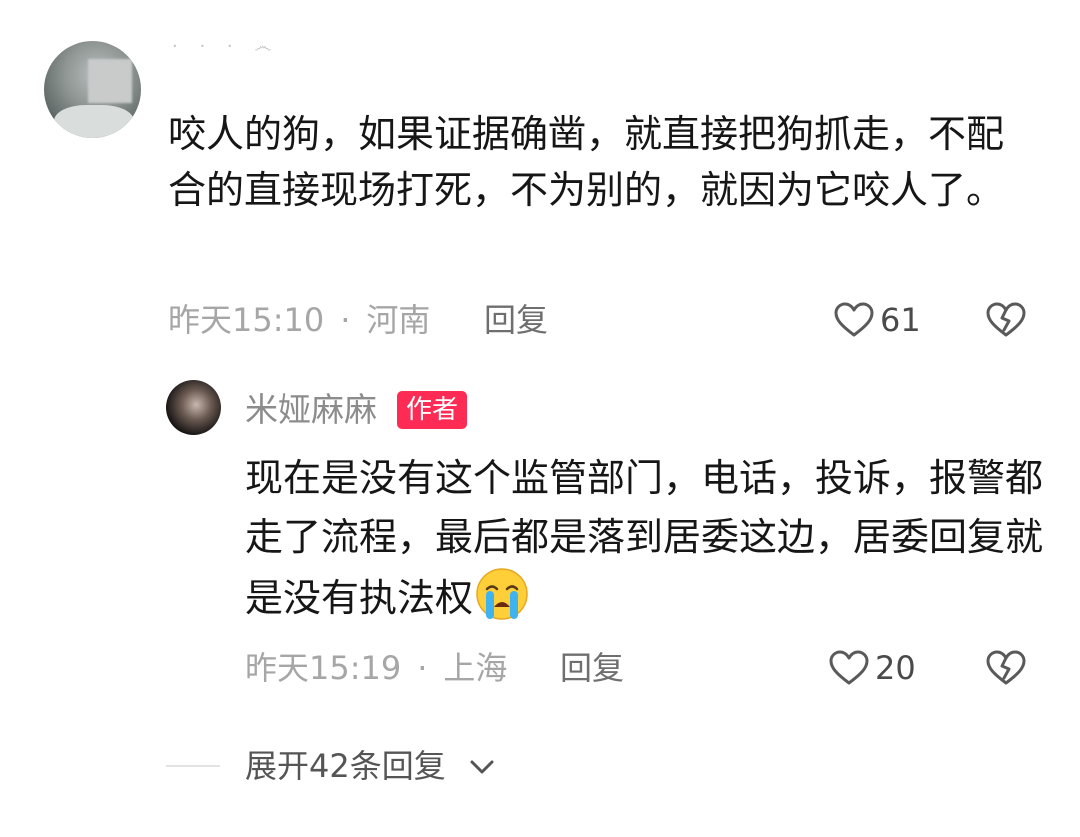  I want to click on comment-like-count: 61, so click(900, 320).